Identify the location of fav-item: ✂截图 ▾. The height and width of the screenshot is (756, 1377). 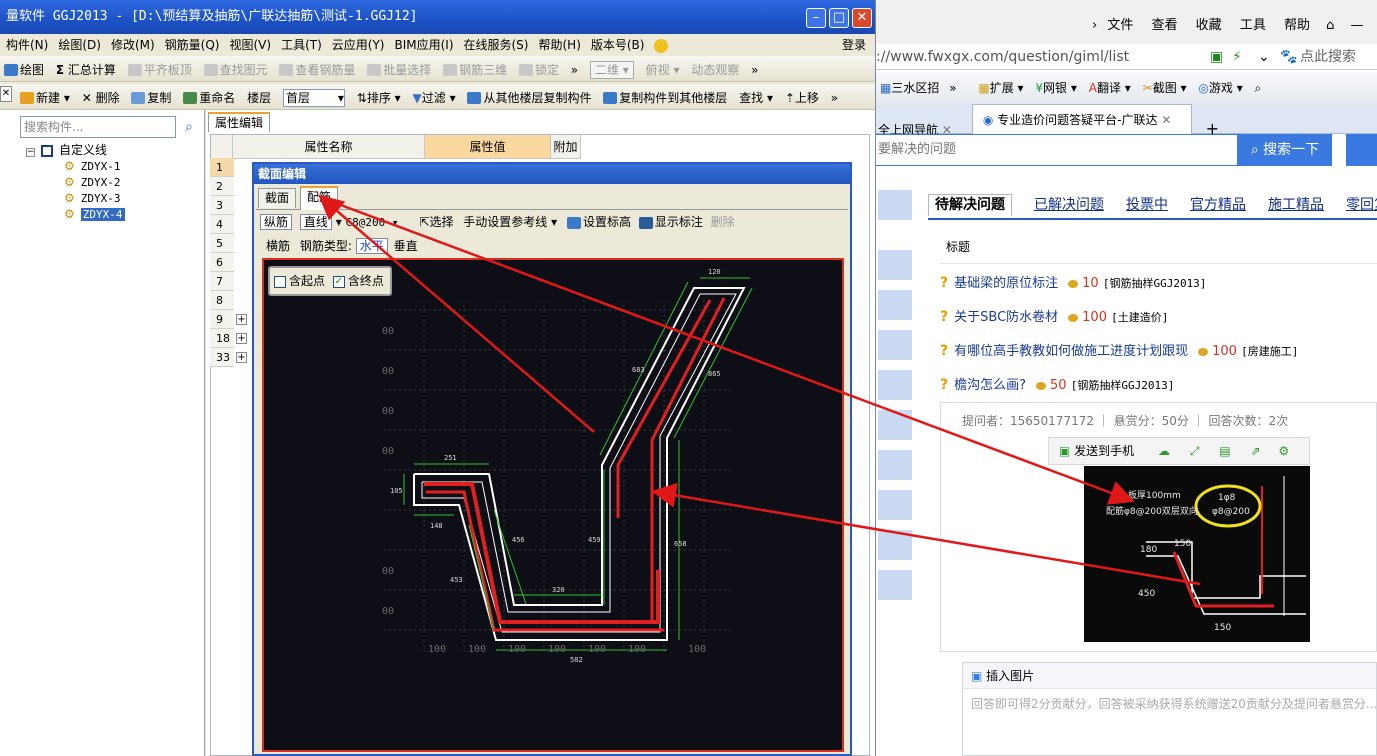
(1165, 88).